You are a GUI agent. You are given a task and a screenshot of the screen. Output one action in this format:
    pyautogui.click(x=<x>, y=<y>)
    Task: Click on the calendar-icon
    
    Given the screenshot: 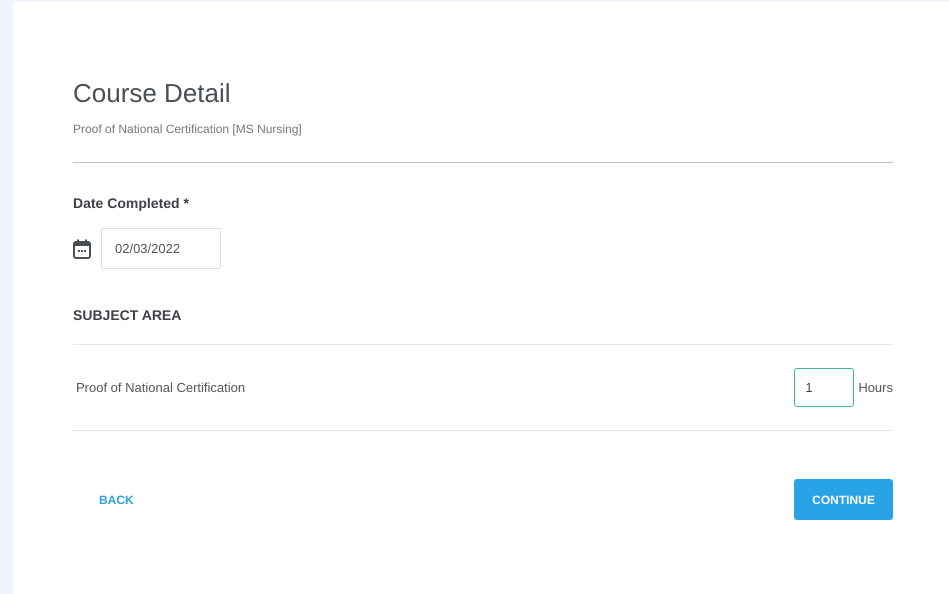 What is the action you would take?
    pyautogui.click(x=82, y=248)
    